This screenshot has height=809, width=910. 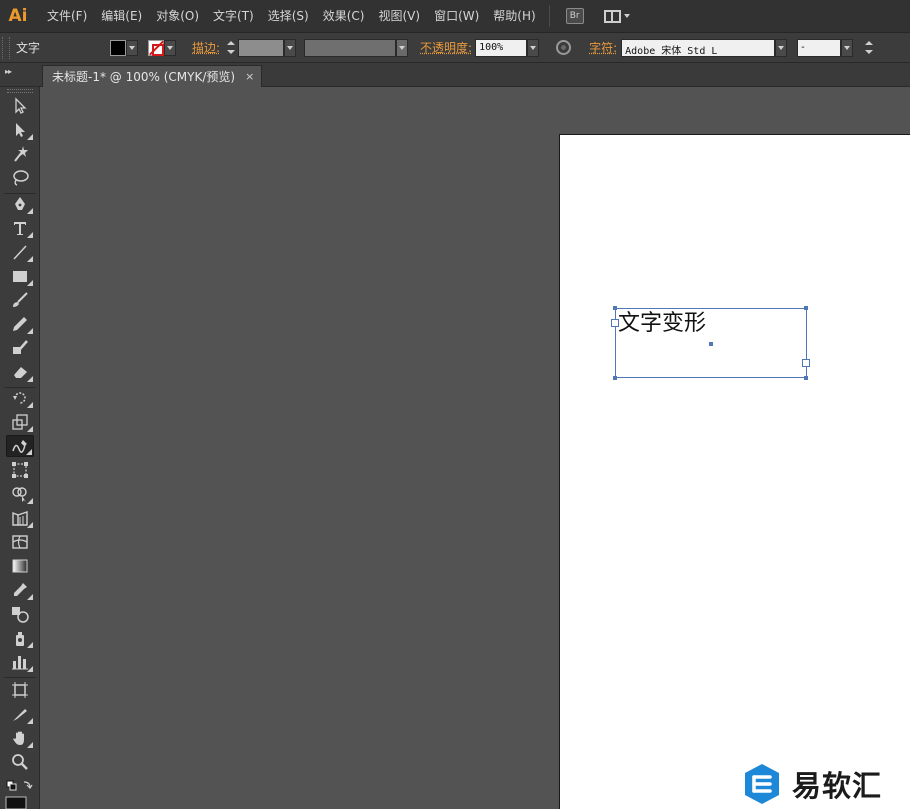 I want to click on collapse-toolbox-icon: ▸▸, so click(x=8, y=71).